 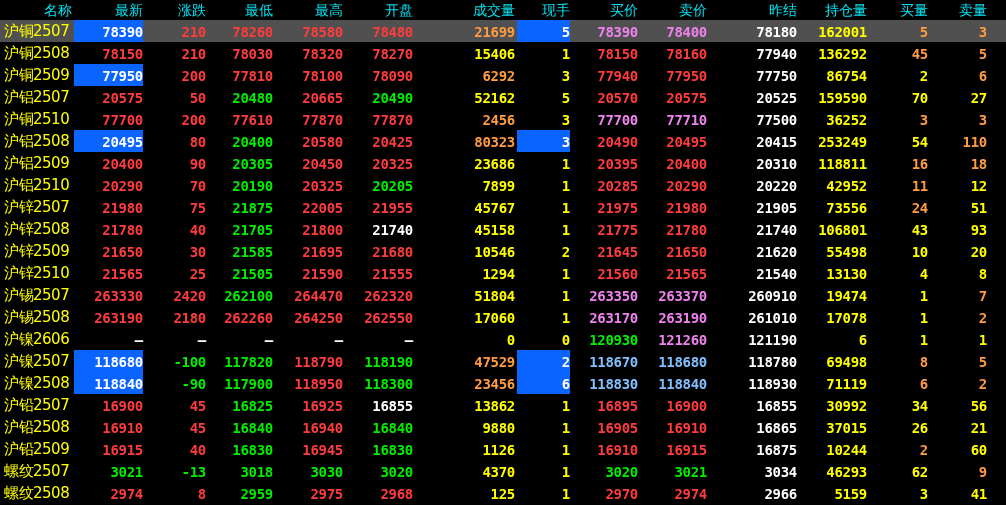 I want to click on table-cell: 106801, so click(x=842, y=230).